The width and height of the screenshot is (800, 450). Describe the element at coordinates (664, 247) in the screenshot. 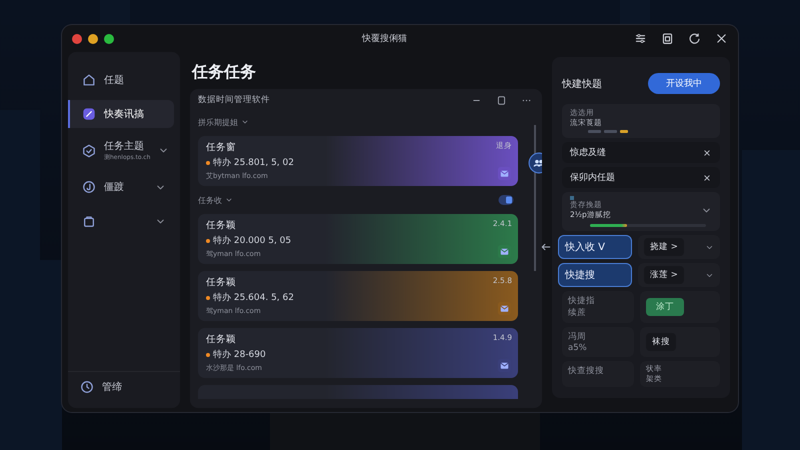

I see `option-chip: 挠建 >` at that location.